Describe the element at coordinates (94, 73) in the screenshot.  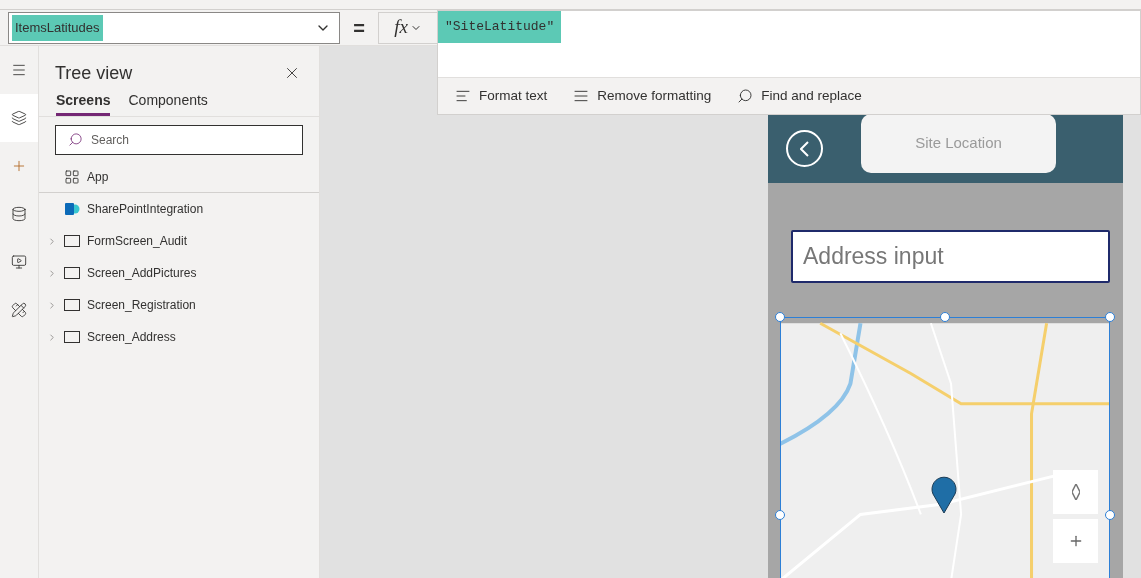
I see `panel-title: Tree view` at that location.